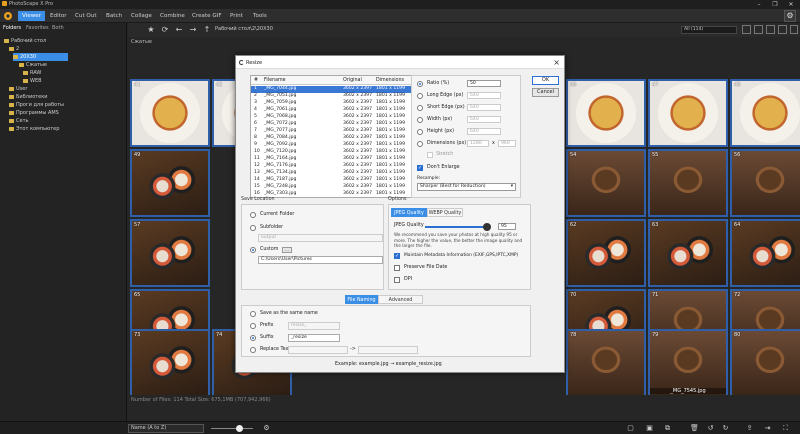 Image resolution: width=800 pixels, height=434 pixels. What do you see at coordinates (420, 96) in the screenshot?
I see `long-edge-radio` at bounding box center [420, 96].